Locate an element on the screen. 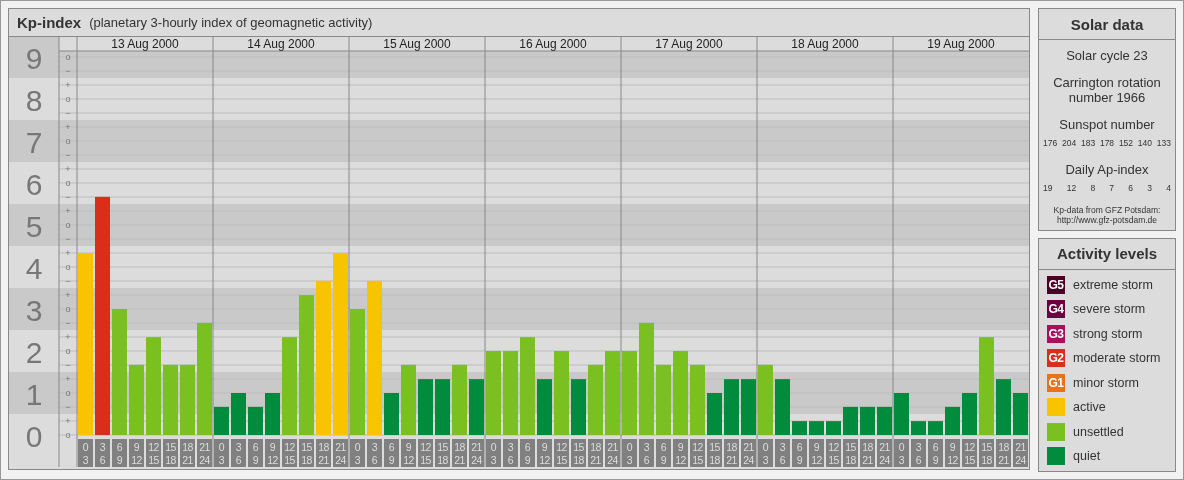 This screenshot has width=1184, height=480. chart-subtitle: (planetary 3-hourly index of geomagnetic activity) is located at coordinates (231, 22).